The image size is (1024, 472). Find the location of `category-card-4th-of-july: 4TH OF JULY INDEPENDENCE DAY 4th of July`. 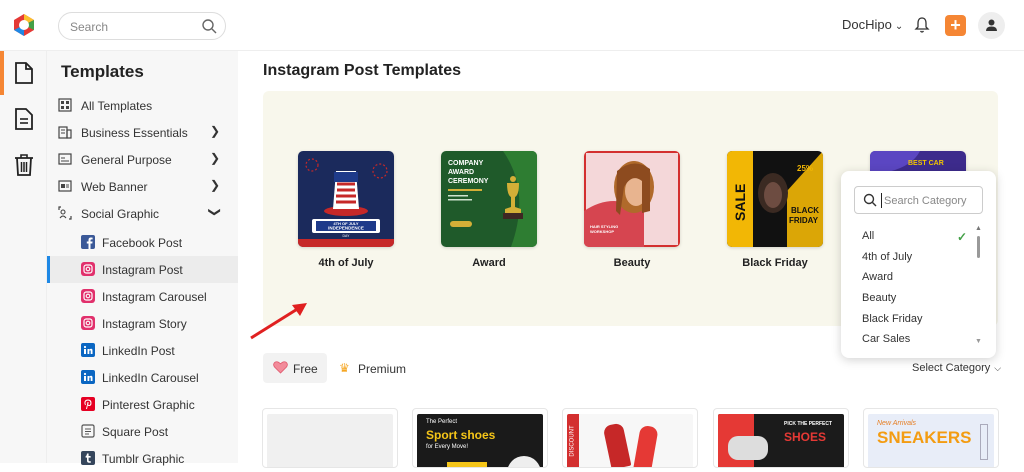

category-card-4th-of-july: 4TH OF JULY INDEPENDENCE DAY 4th of July is located at coordinates (346, 210).